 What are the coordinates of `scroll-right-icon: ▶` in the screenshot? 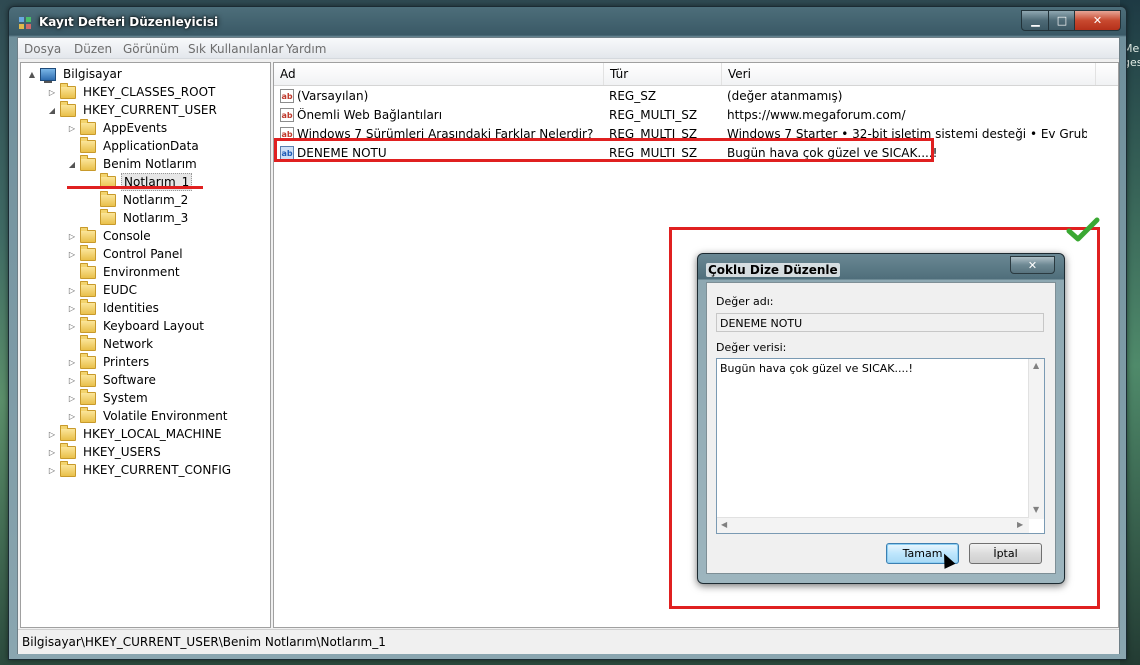 It's located at (1020, 524).